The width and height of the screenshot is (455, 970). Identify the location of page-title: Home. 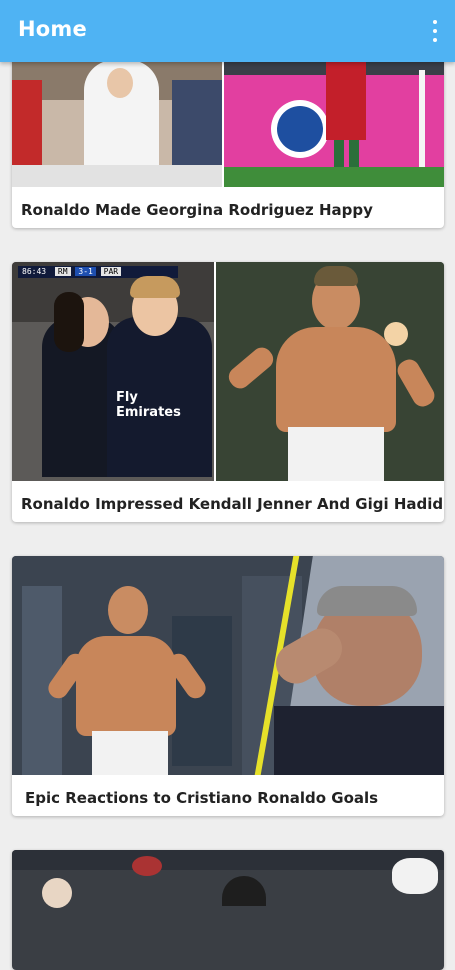
(52, 29).